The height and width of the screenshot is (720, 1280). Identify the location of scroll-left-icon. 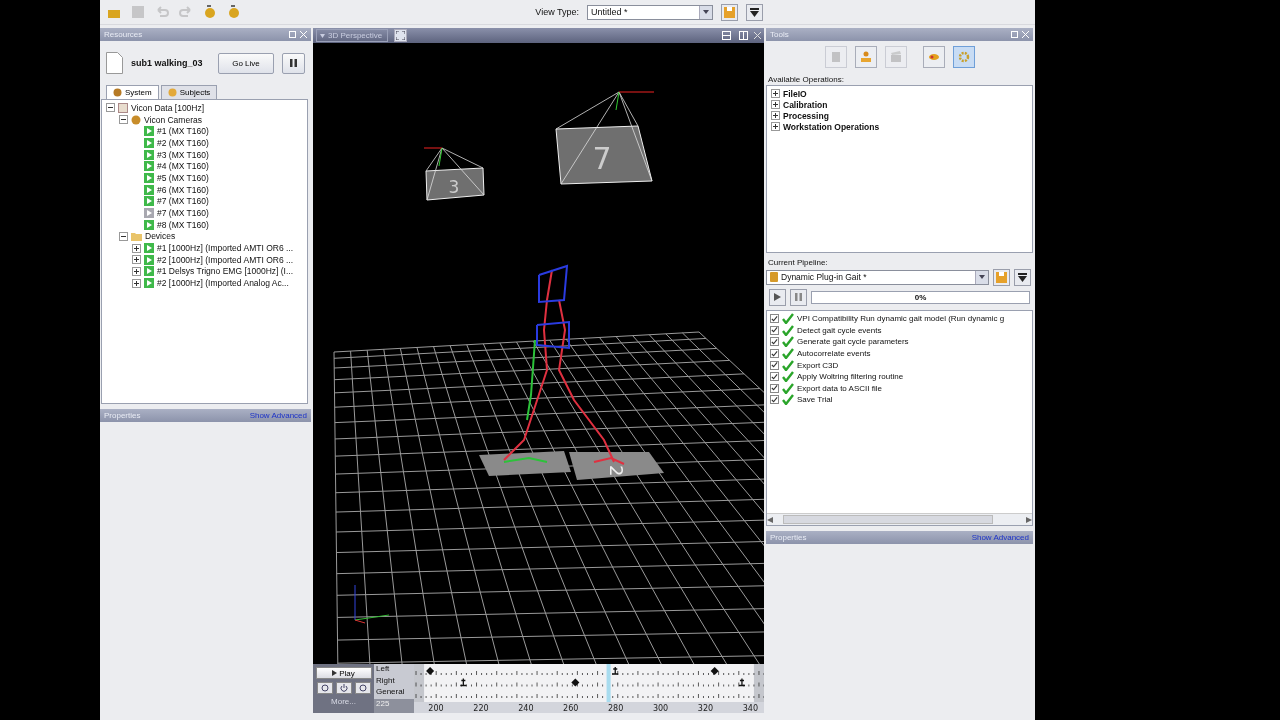
(770, 519).